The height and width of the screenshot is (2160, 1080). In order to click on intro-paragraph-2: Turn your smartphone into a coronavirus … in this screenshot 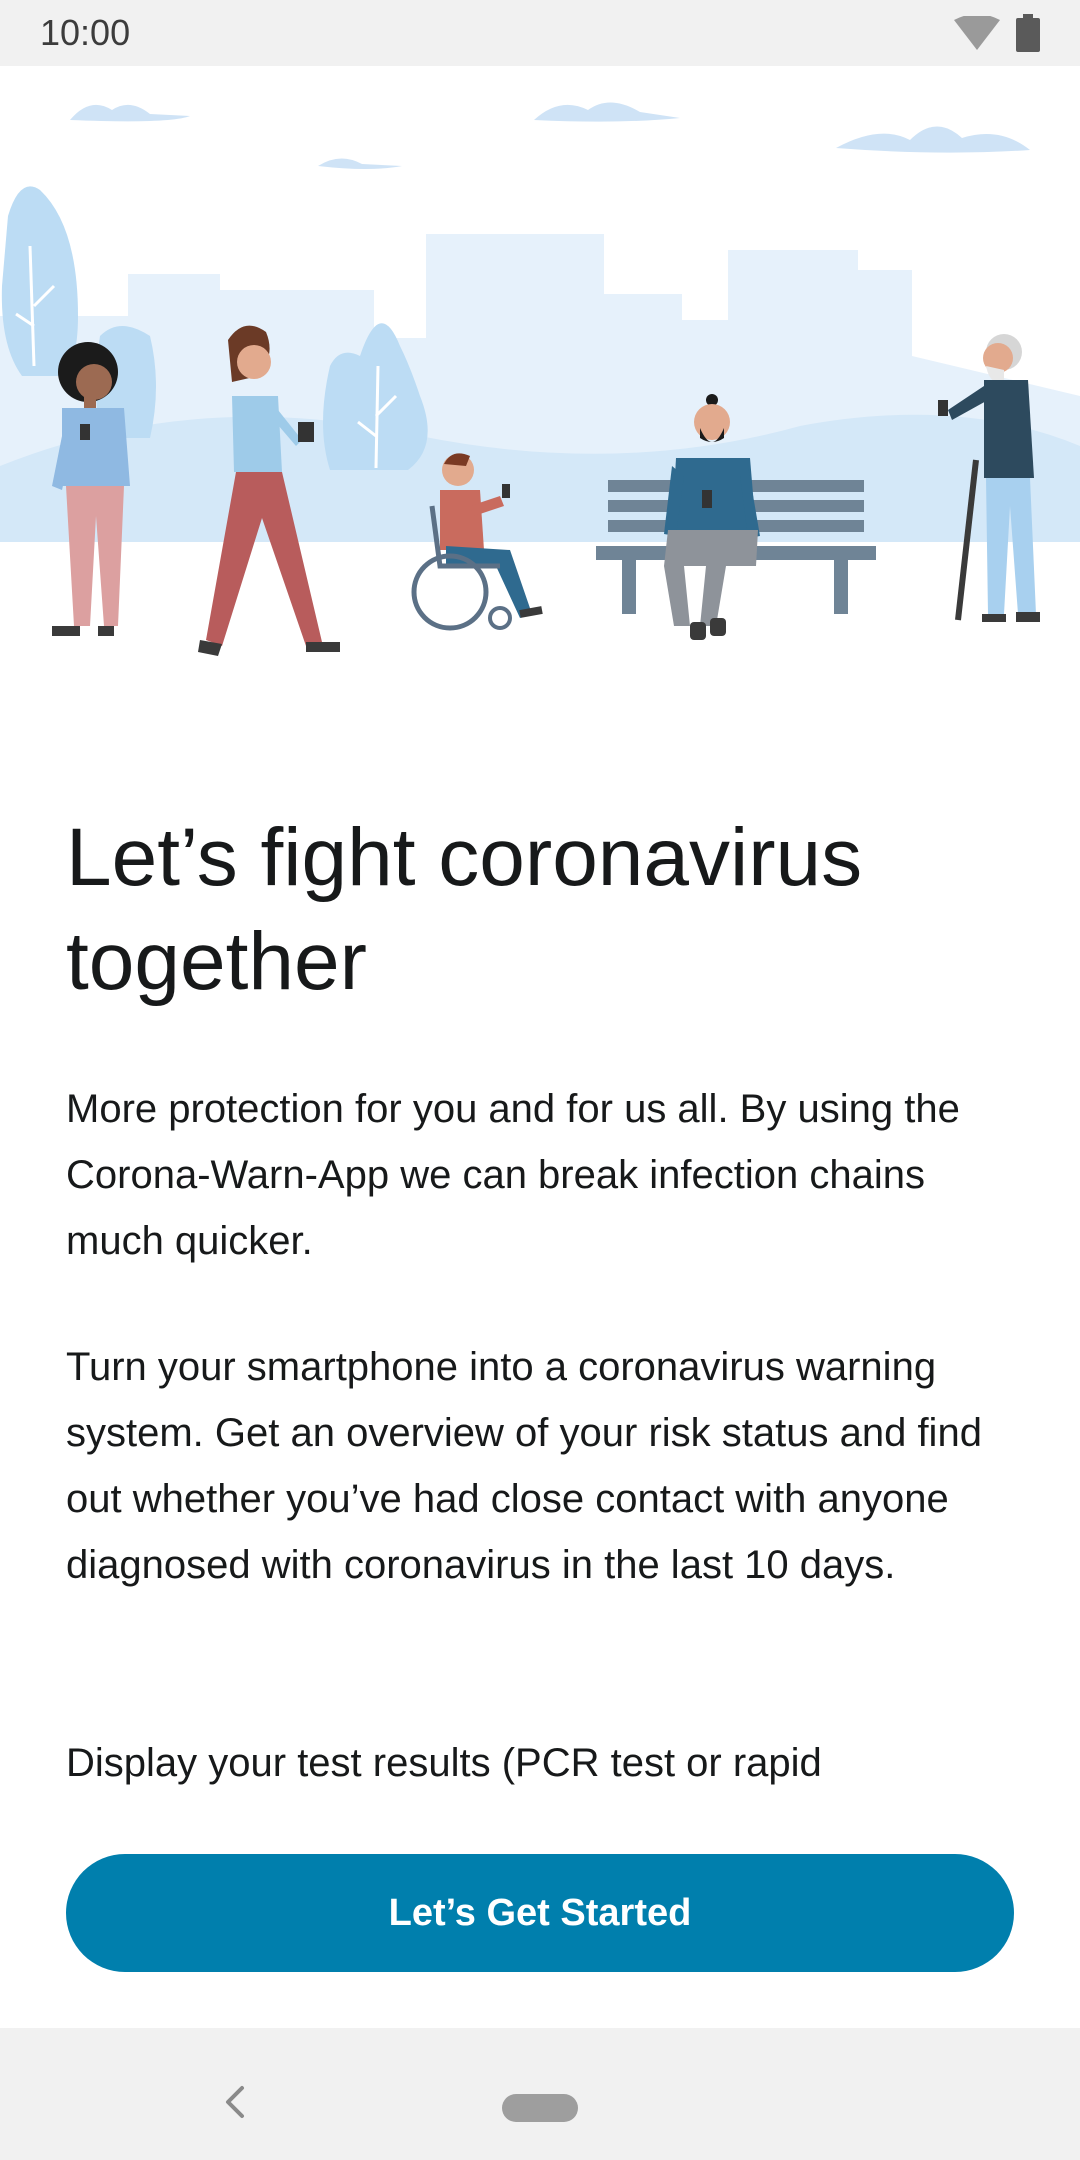, I will do `click(524, 1466)`.